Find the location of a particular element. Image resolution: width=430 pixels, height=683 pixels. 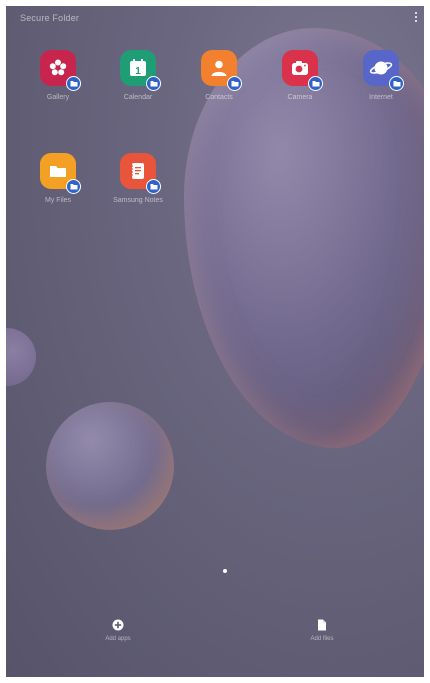

app-gallery: Gallery is located at coordinates (58, 75).